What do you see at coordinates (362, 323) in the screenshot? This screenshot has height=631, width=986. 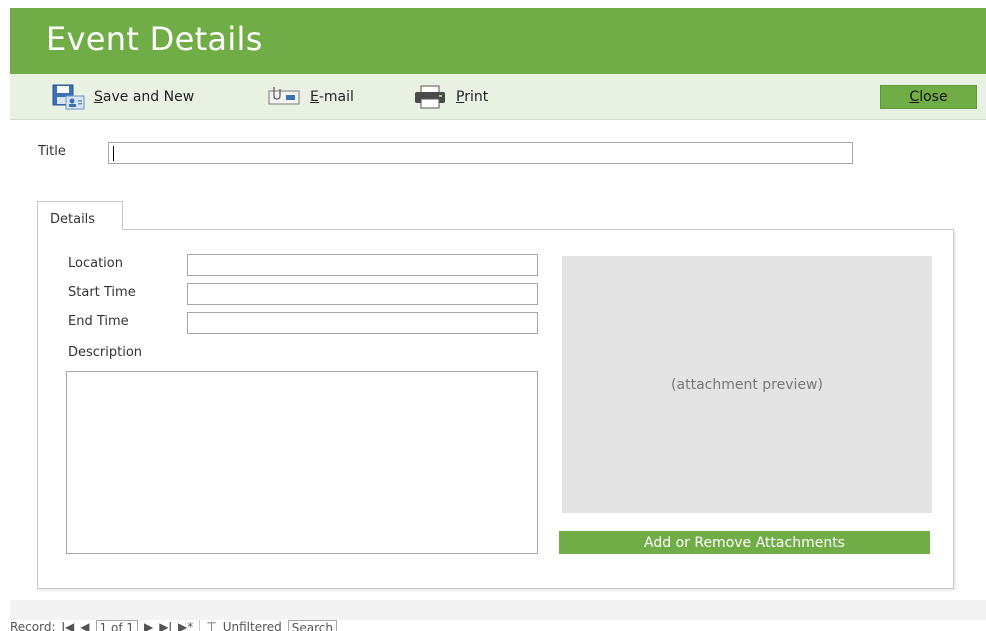 I see `end-time-input` at bounding box center [362, 323].